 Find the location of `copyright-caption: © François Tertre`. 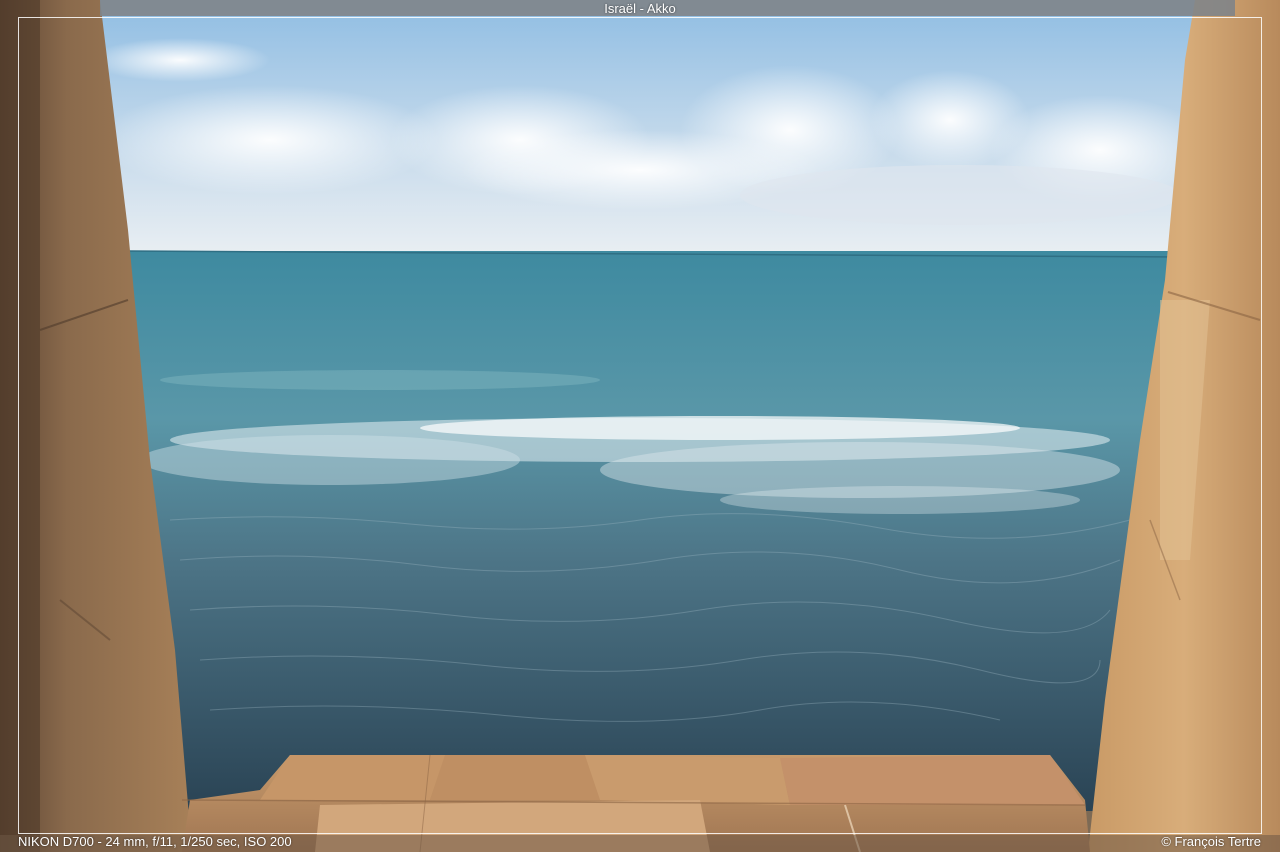

copyright-caption: © François Tertre is located at coordinates (1211, 841).